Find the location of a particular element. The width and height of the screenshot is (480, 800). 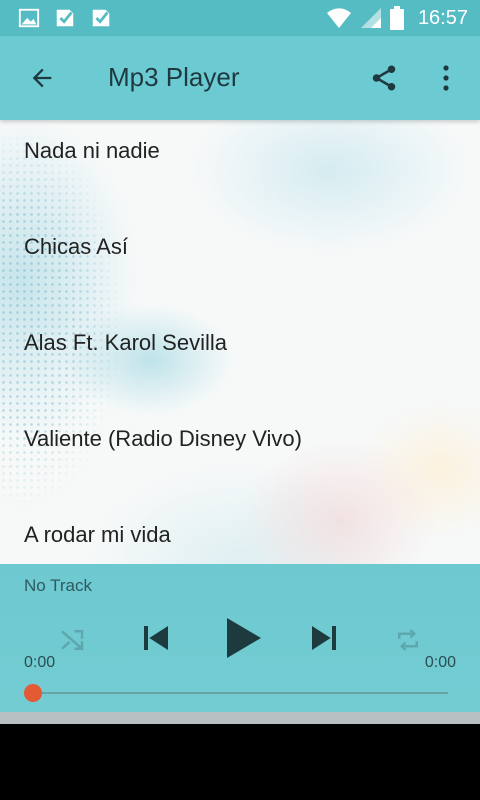

status-time: 16:57 is located at coordinates (442, 17).